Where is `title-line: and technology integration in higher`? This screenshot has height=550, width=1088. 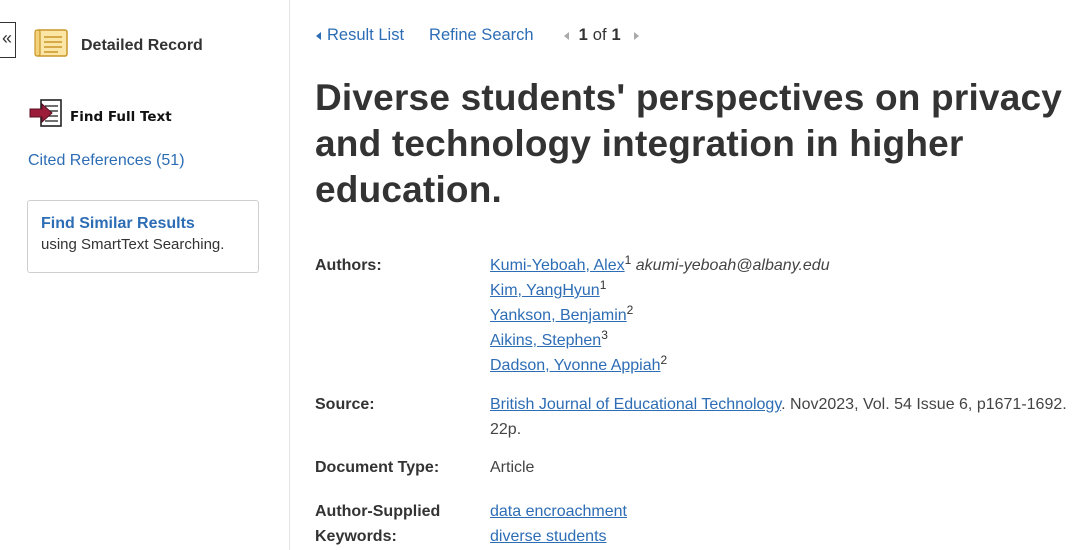 title-line: and technology integration in higher is located at coordinates (639, 143).